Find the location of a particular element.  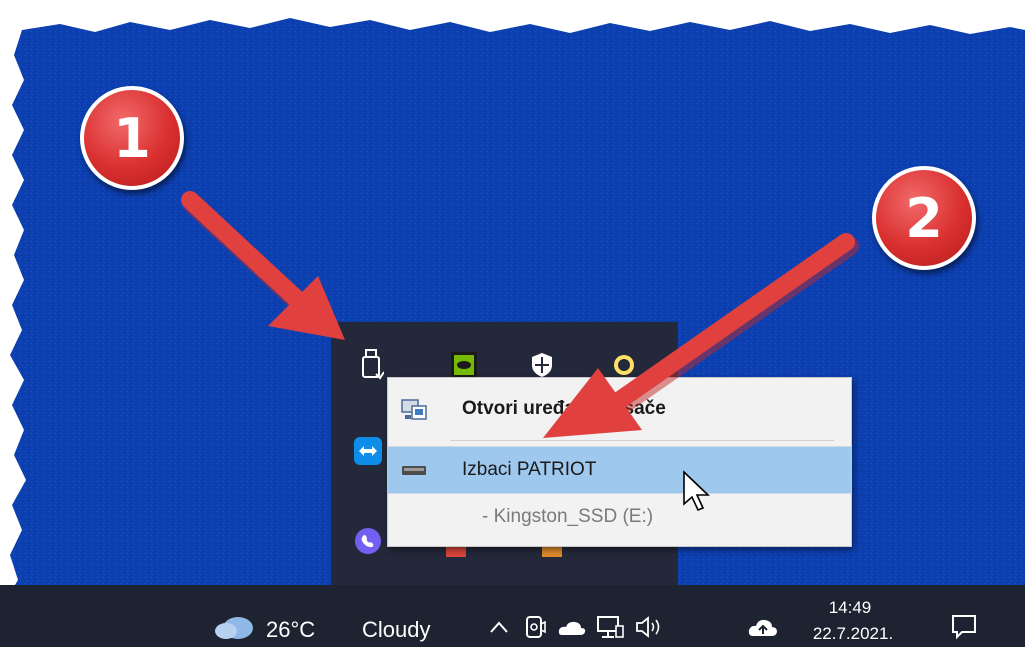

viber-icon is located at coordinates (368, 541).